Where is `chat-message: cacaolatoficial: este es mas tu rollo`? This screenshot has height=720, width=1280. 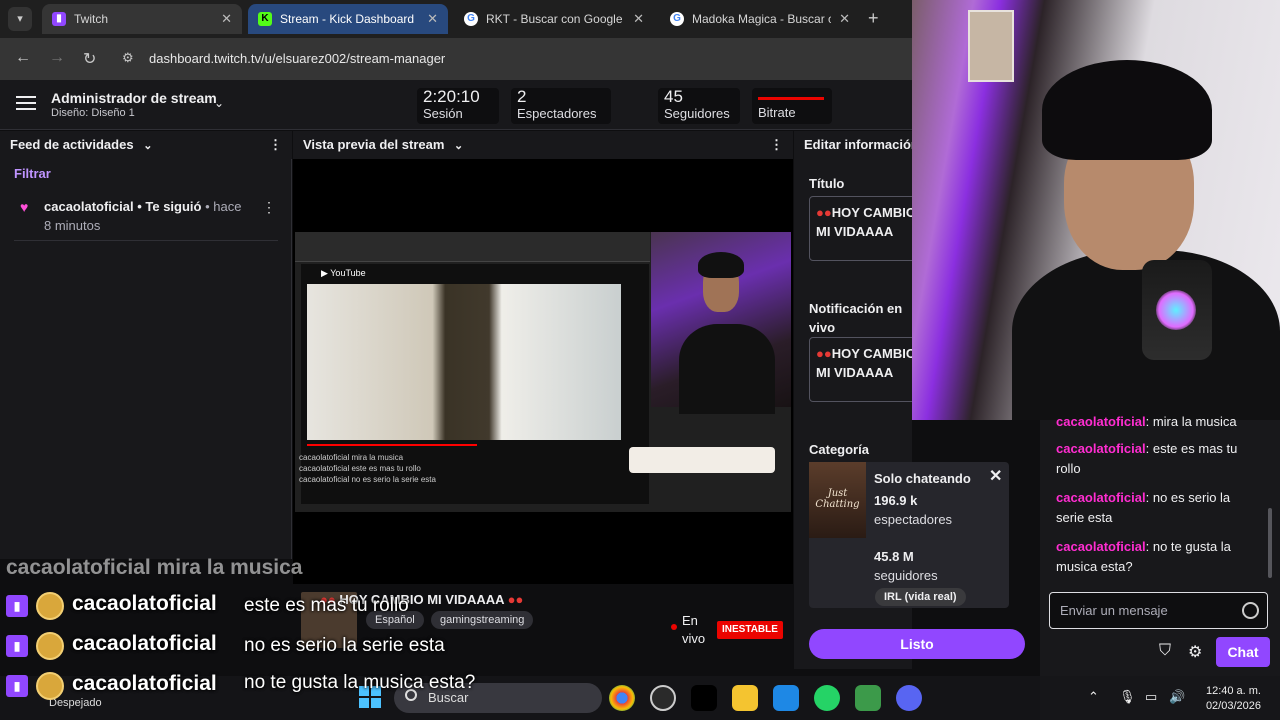 chat-message: cacaolatoficial: este es mas tu rollo is located at coordinates (1147, 458).